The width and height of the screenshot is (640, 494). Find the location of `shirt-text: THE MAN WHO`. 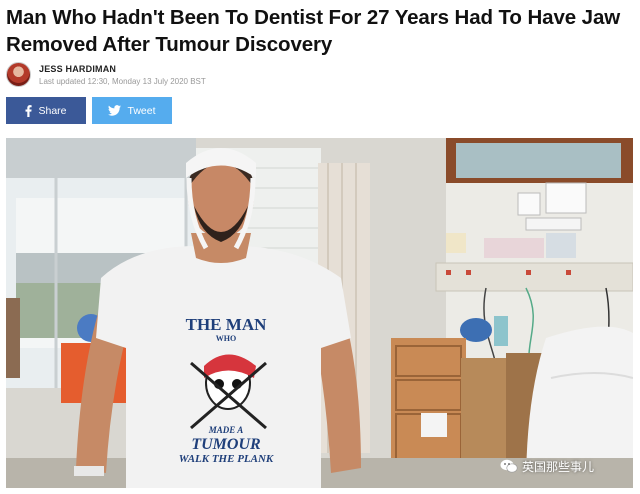

shirt-text: THE MAN WHO is located at coordinates (226, 330).